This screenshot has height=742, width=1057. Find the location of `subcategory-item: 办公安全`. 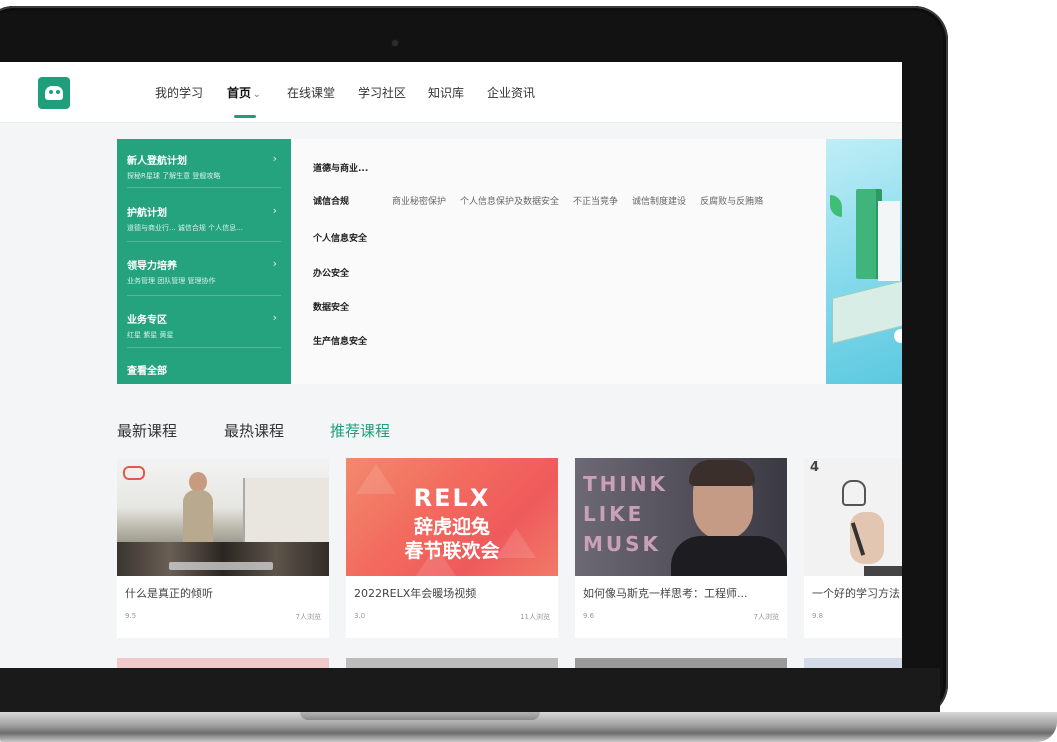

subcategory-item: 办公安全 is located at coordinates (331, 272).